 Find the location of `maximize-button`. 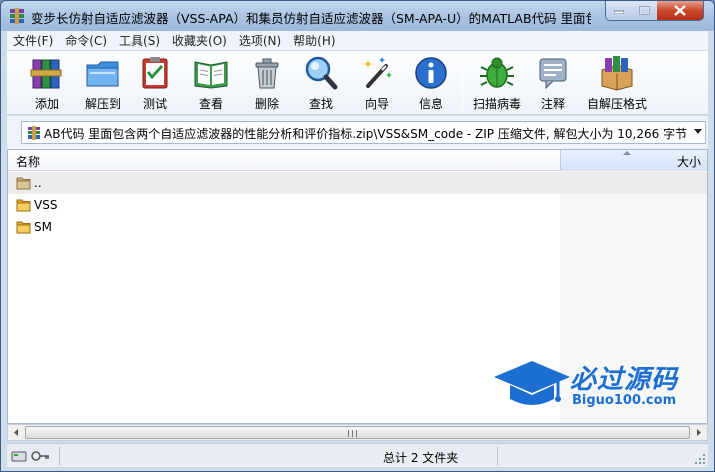

maximize-button is located at coordinates (644, 11).